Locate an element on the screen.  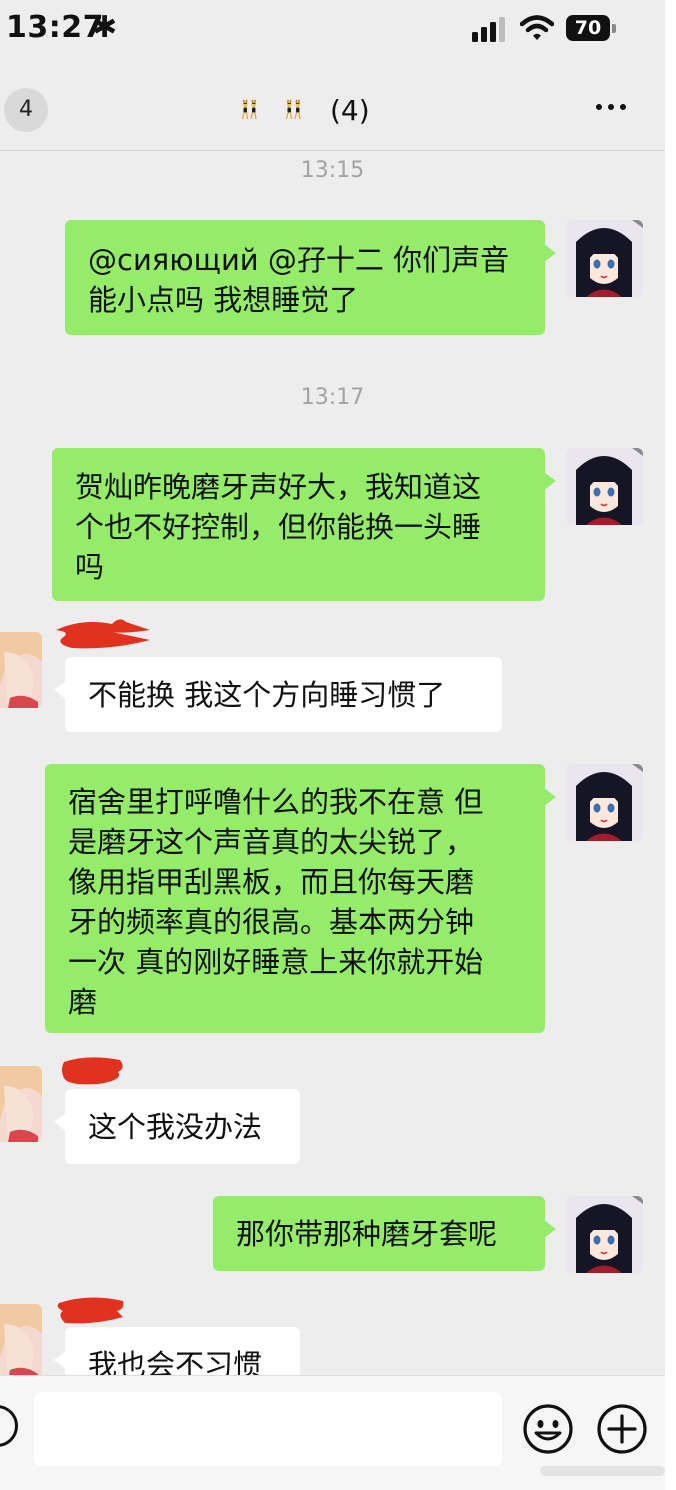
asterisk-icon: ✱ is located at coordinates (105, 27).